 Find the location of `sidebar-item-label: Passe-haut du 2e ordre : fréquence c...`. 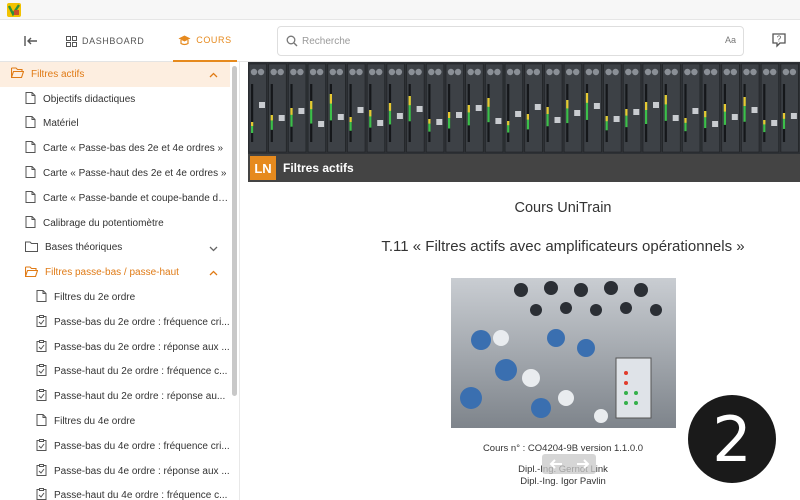

sidebar-item-label: Passe-haut du 2e ordre : fréquence c... is located at coordinates (141, 372).